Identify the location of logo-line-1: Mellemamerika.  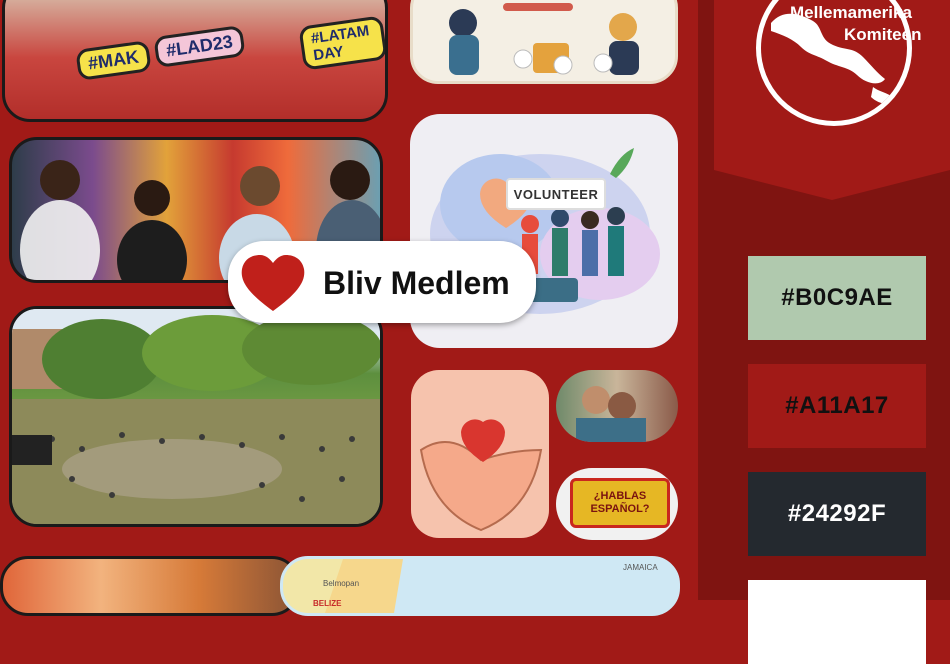
(851, 12).